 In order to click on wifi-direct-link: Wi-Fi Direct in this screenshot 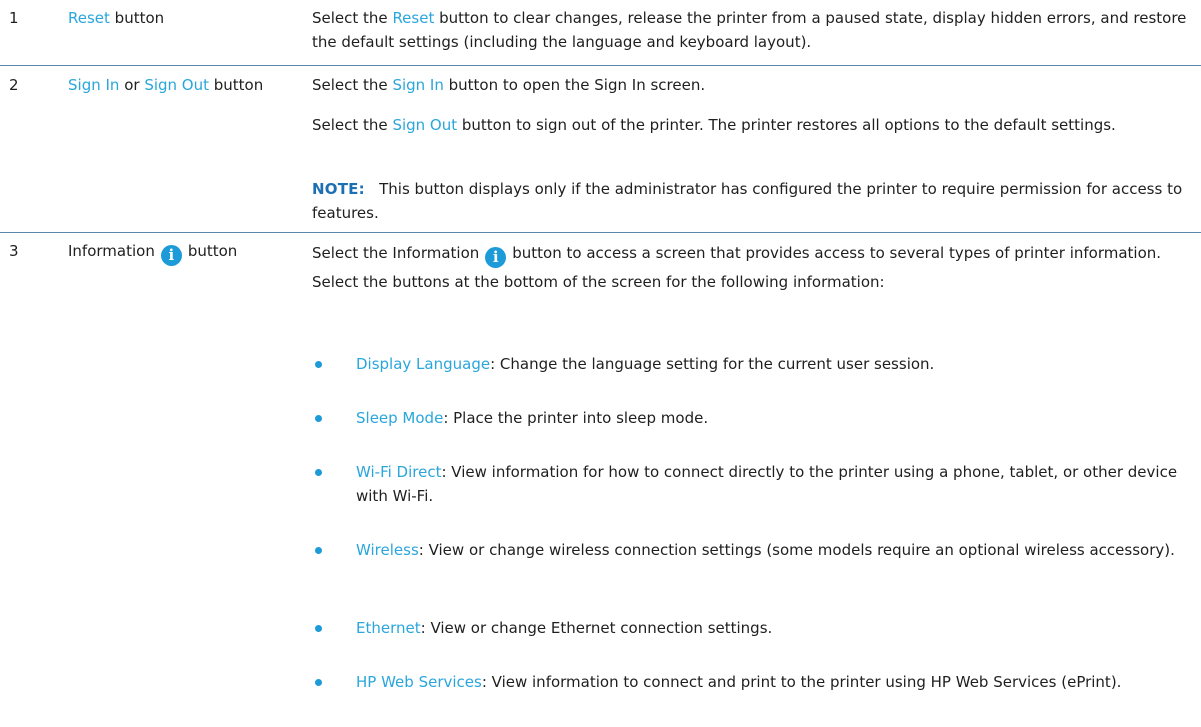, I will do `click(398, 472)`.